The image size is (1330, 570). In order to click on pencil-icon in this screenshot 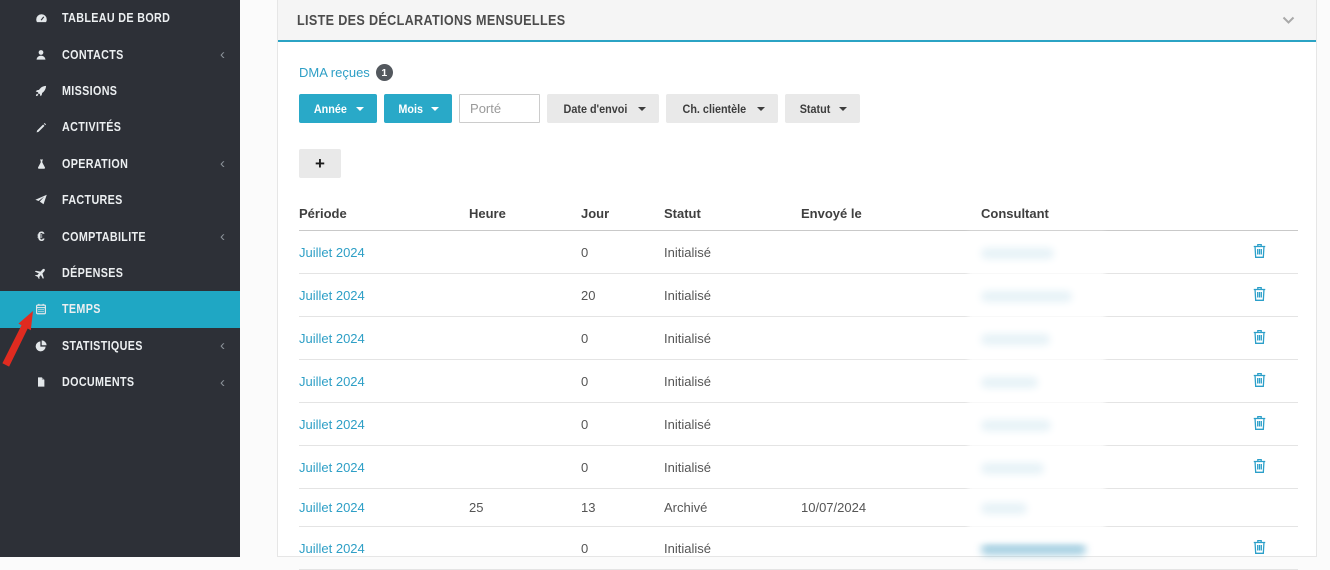, I will do `click(41, 127)`.